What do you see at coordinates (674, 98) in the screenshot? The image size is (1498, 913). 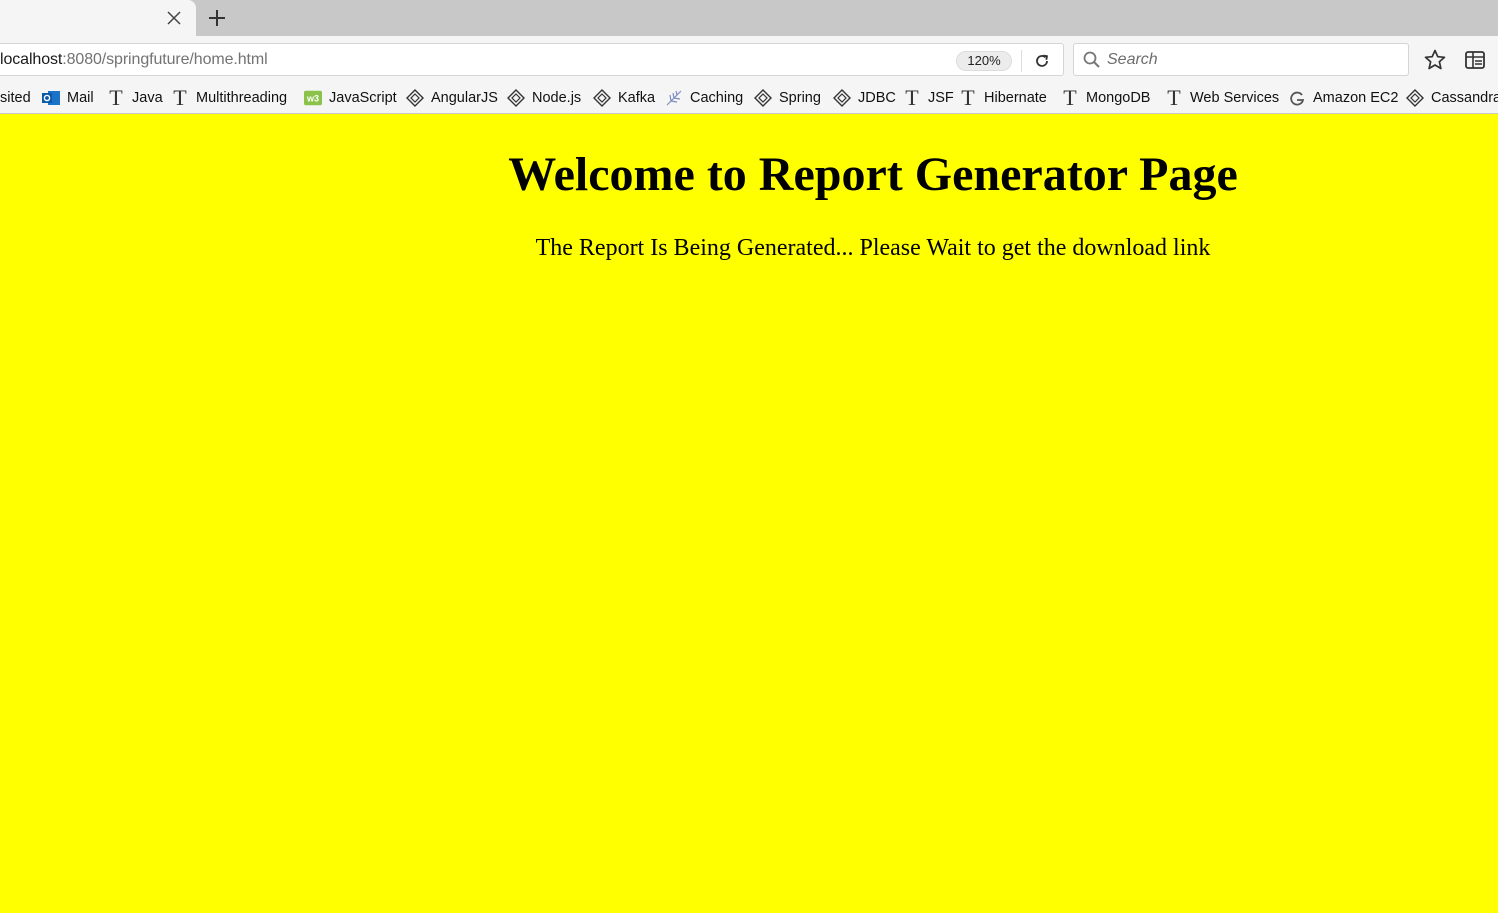 I see `feather-icon` at bounding box center [674, 98].